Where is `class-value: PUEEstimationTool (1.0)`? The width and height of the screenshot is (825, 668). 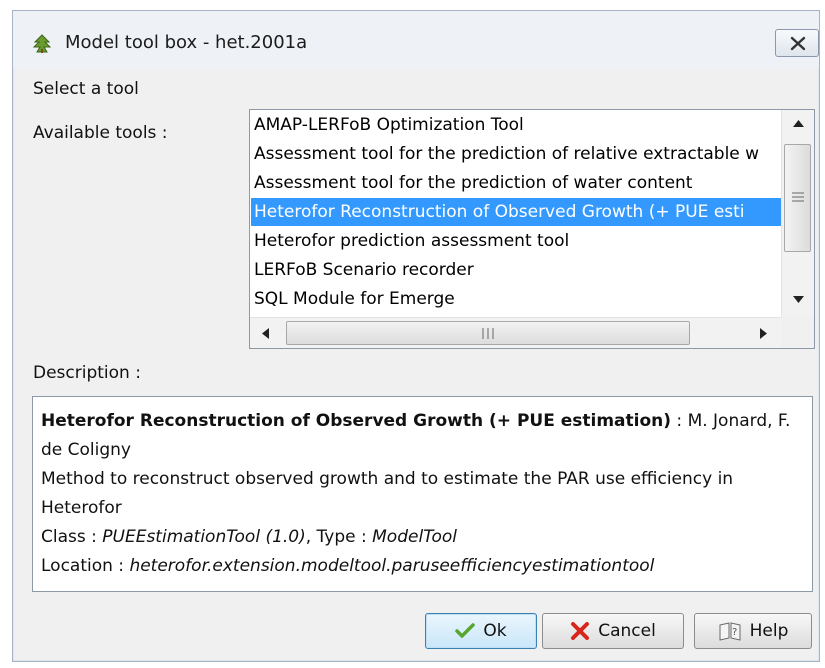 class-value: PUEEstimationTool (1.0) is located at coordinates (204, 537).